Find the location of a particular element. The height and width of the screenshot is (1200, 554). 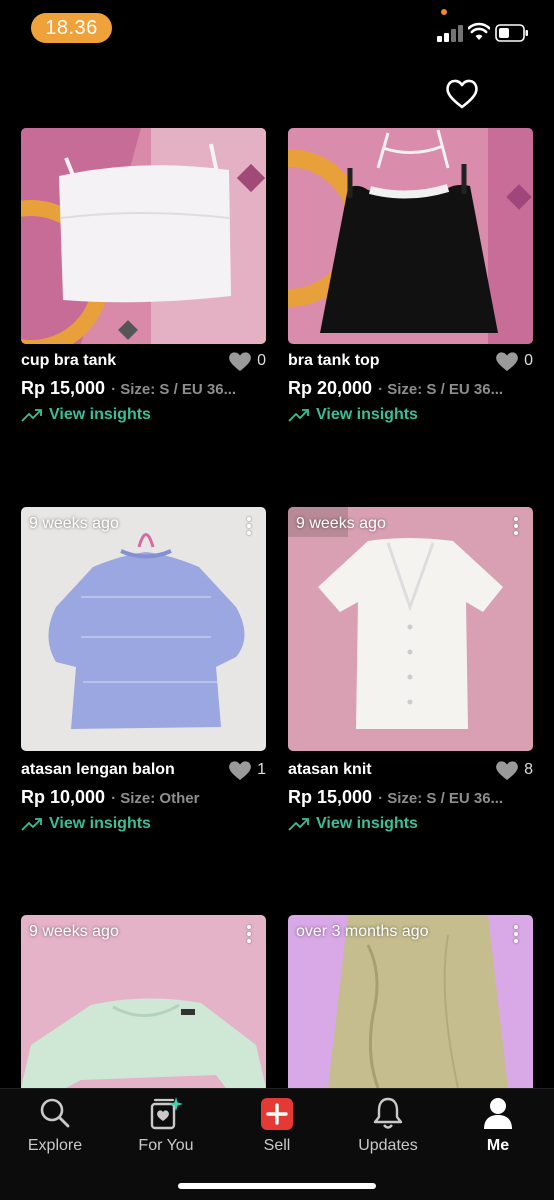

like-count: 8 is located at coordinates (514, 770).